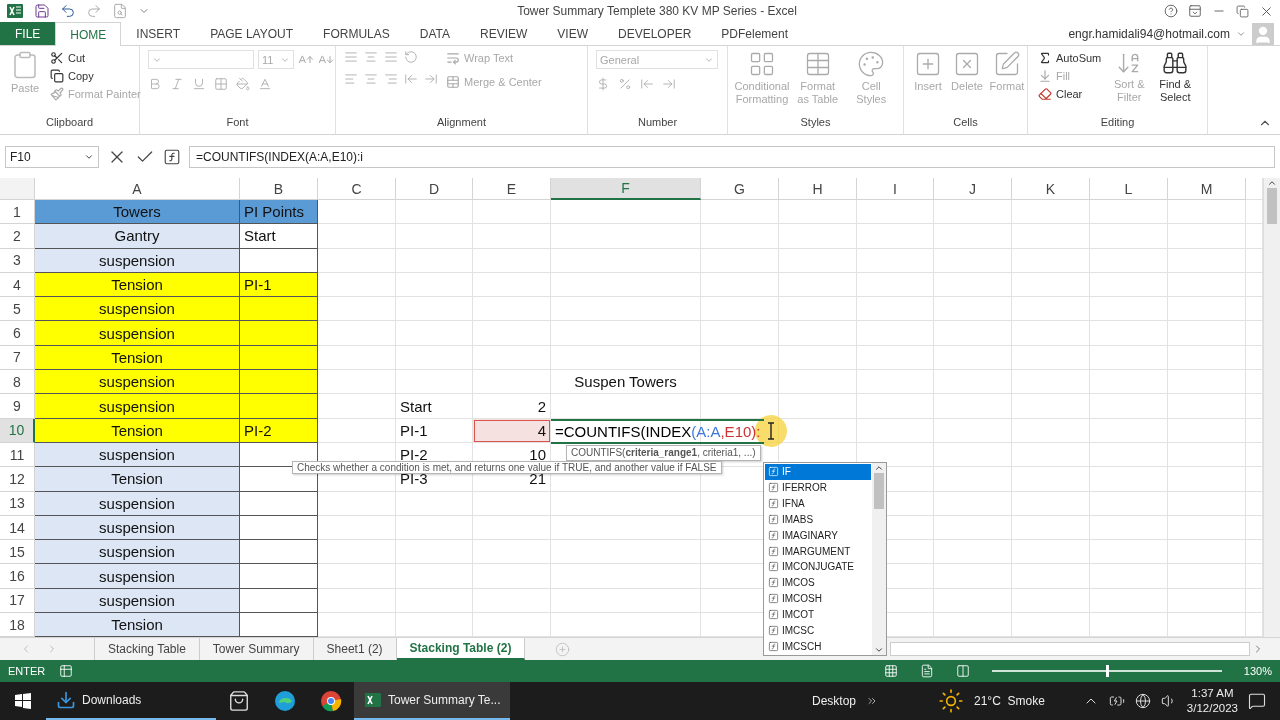 The image size is (1280, 720). Describe the element at coordinates (155, 84) in the screenshot. I see `bold-icon` at that location.